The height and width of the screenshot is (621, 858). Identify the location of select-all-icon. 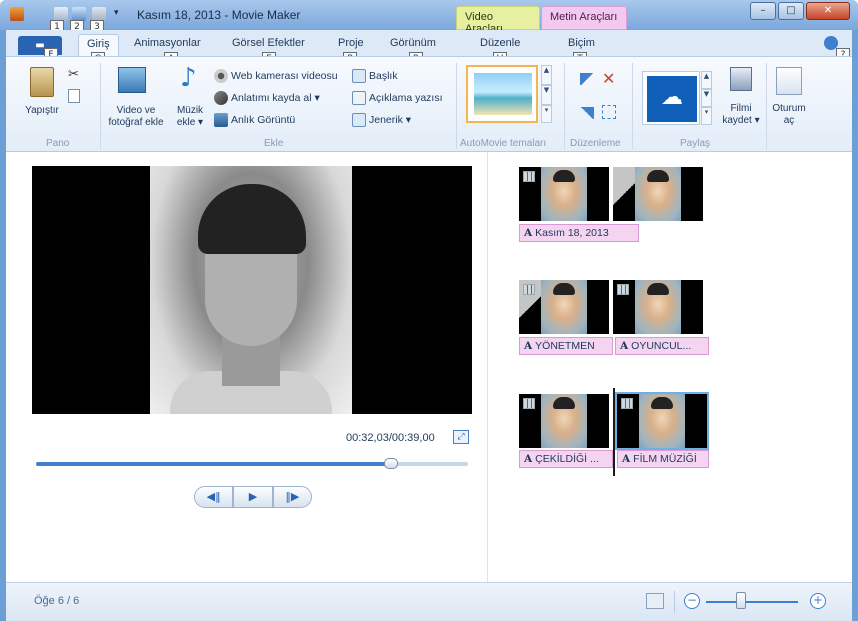
(609, 112).